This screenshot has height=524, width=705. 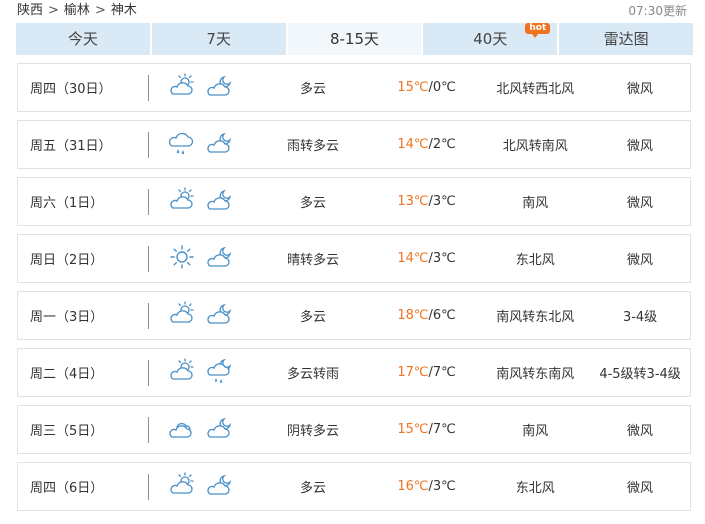 What do you see at coordinates (83, 39) in the screenshot?
I see `tab-today: 今天` at bounding box center [83, 39].